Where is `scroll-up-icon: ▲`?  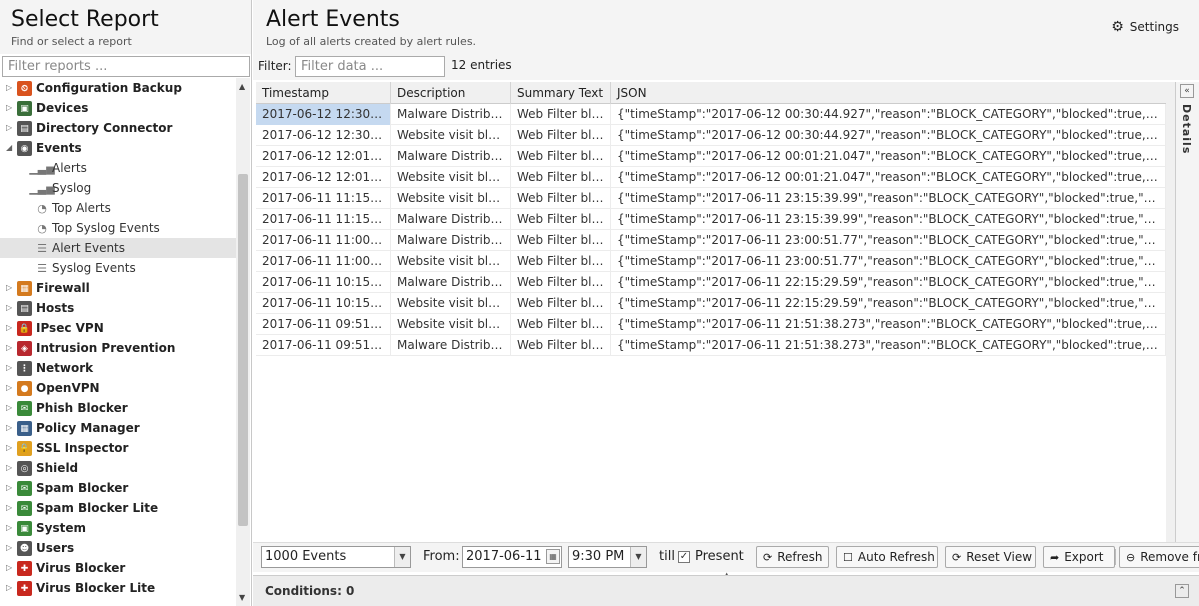 scroll-up-icon: ▲ is located at coordinates (242, 86).